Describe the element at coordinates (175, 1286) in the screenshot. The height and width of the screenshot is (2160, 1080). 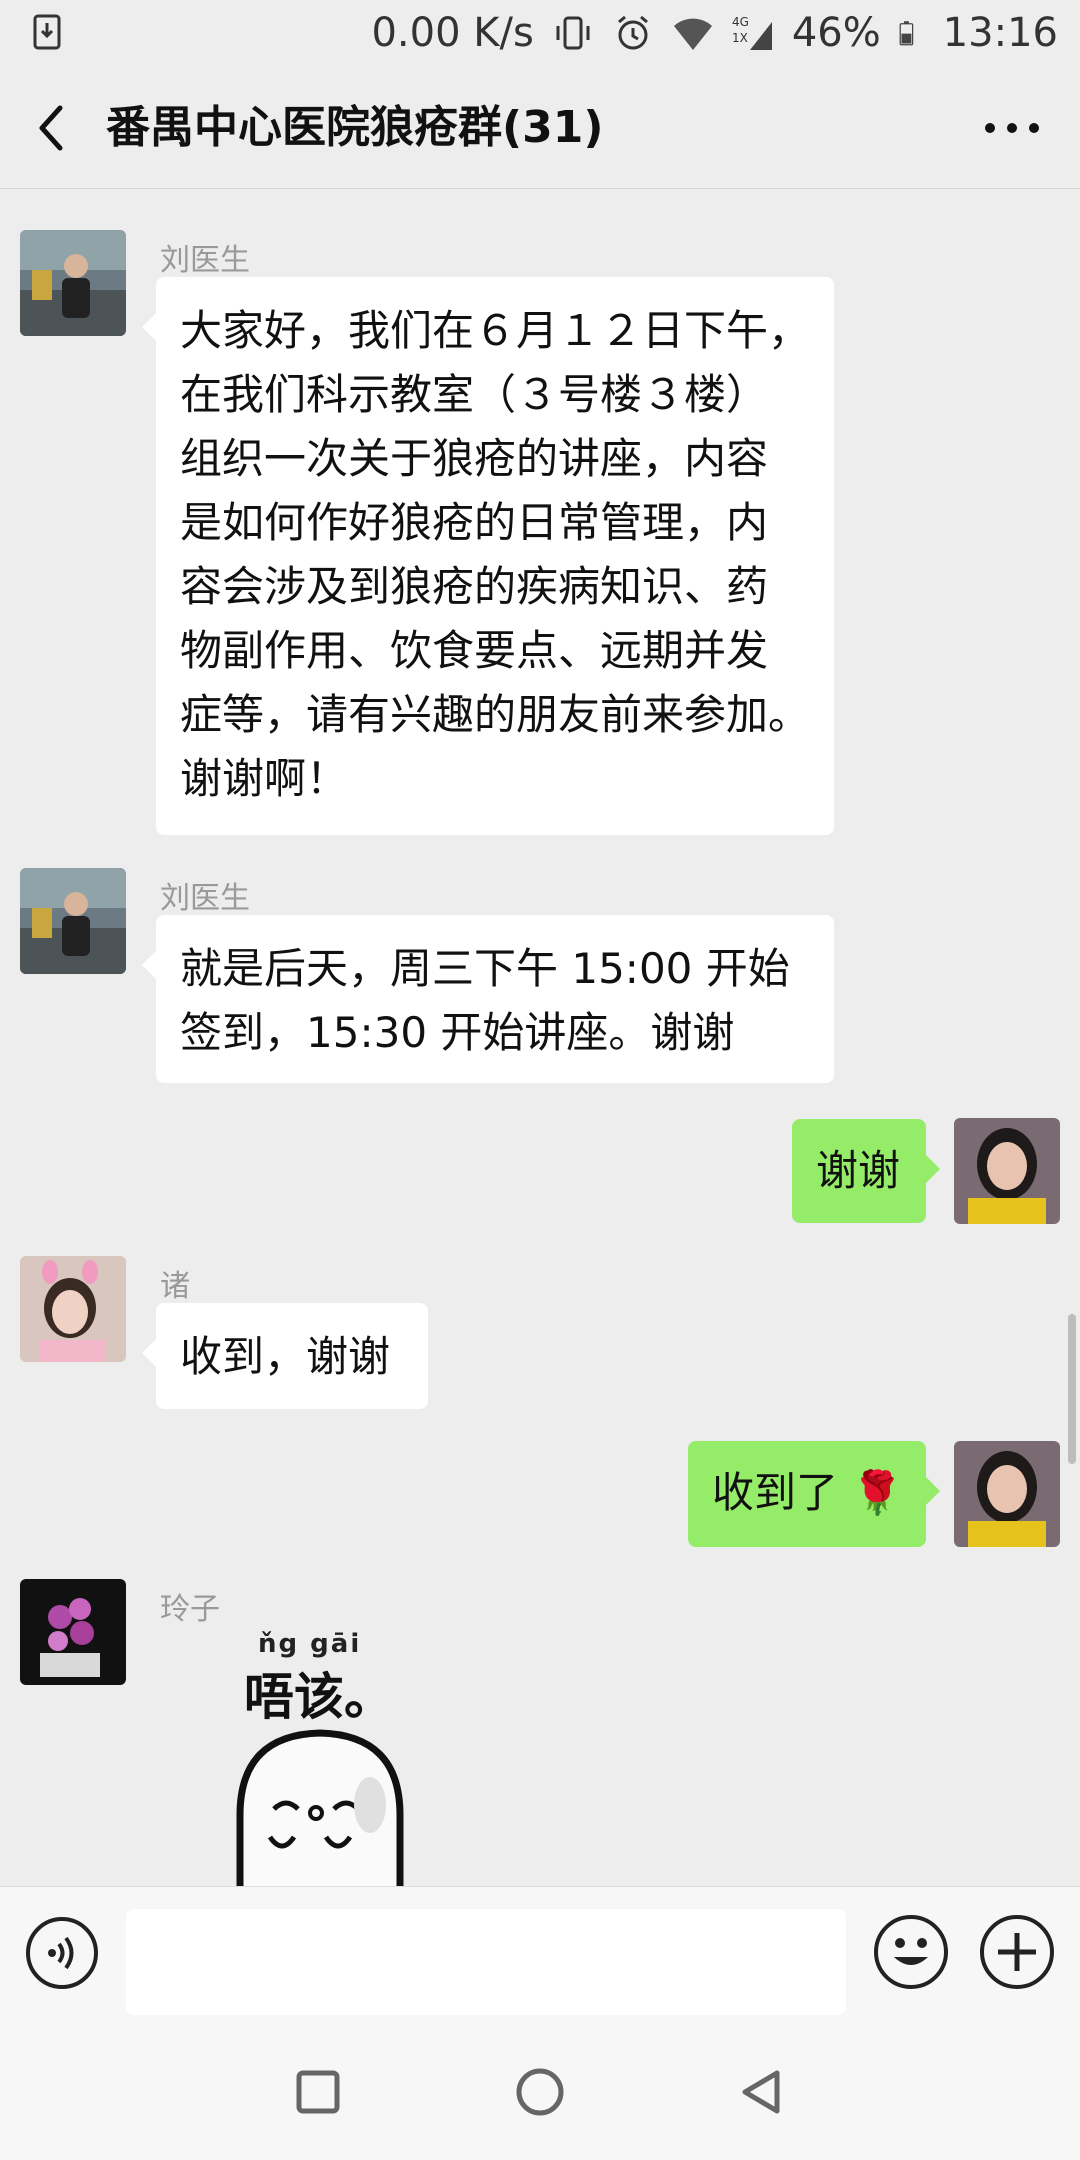
I see `sender-name: 诸` at that location.